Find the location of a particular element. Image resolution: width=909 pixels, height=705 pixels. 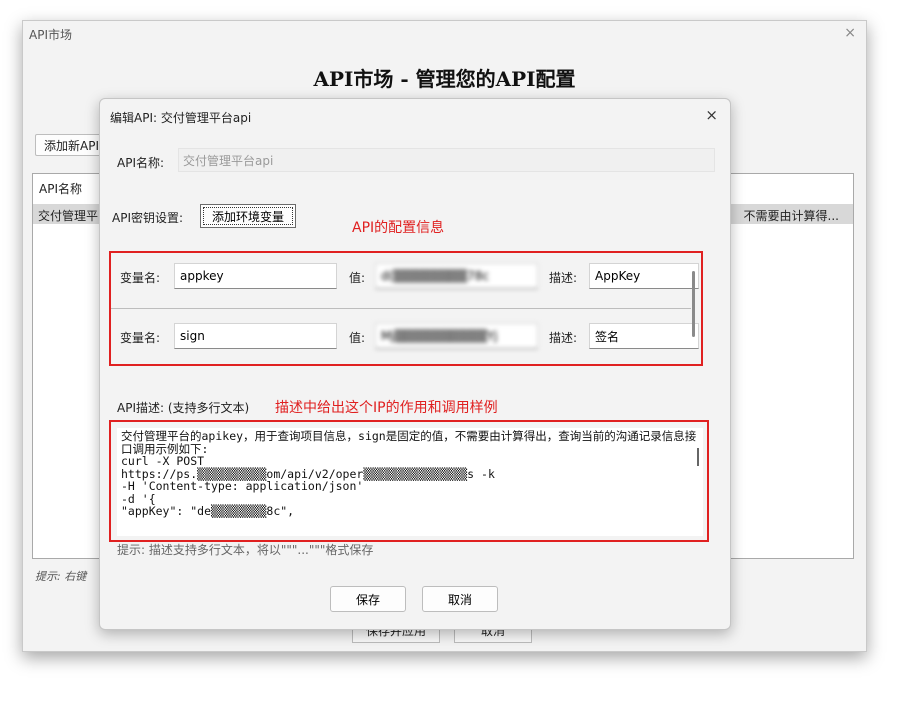

variables-scrollbar is located at coordinates (693, 304).